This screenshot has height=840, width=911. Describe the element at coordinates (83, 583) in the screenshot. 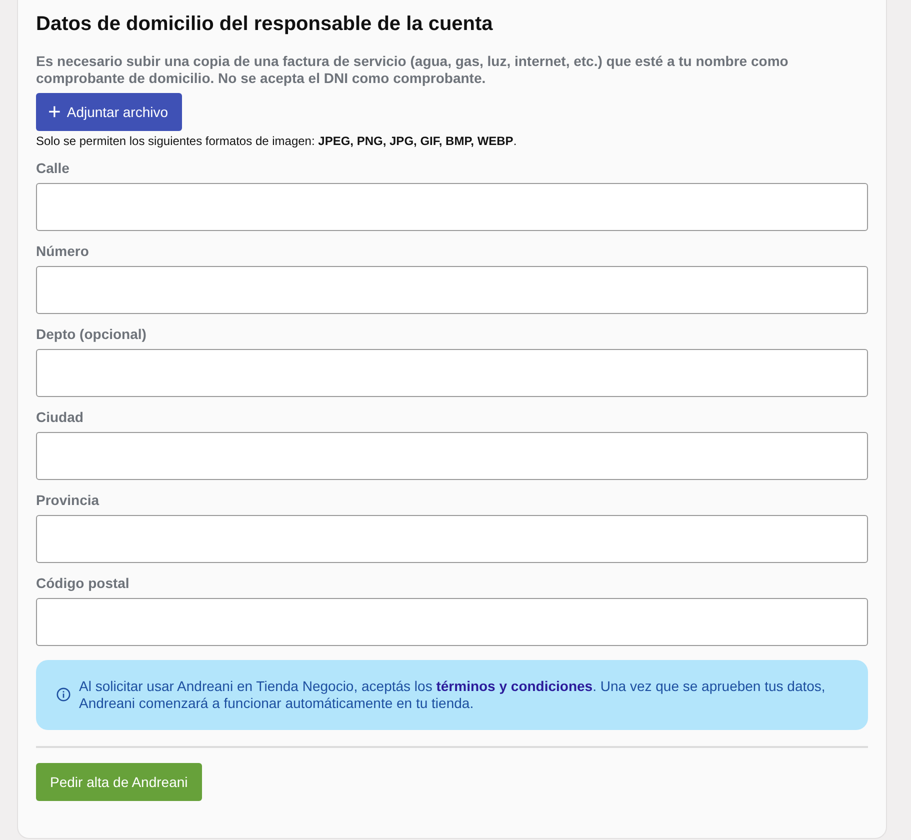

I see `field-label: Código postal` at that location.